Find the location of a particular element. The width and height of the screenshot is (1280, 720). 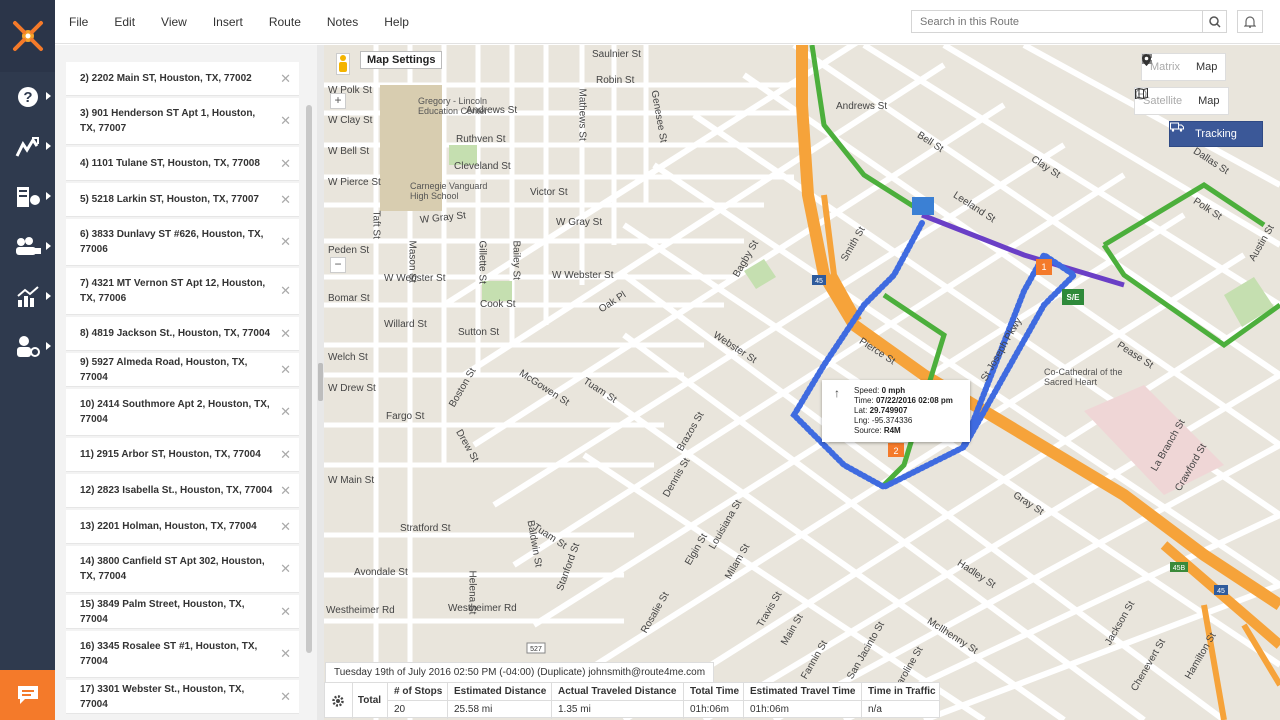

stat-value: 1.35 mi is located at coordinates (574, 709).